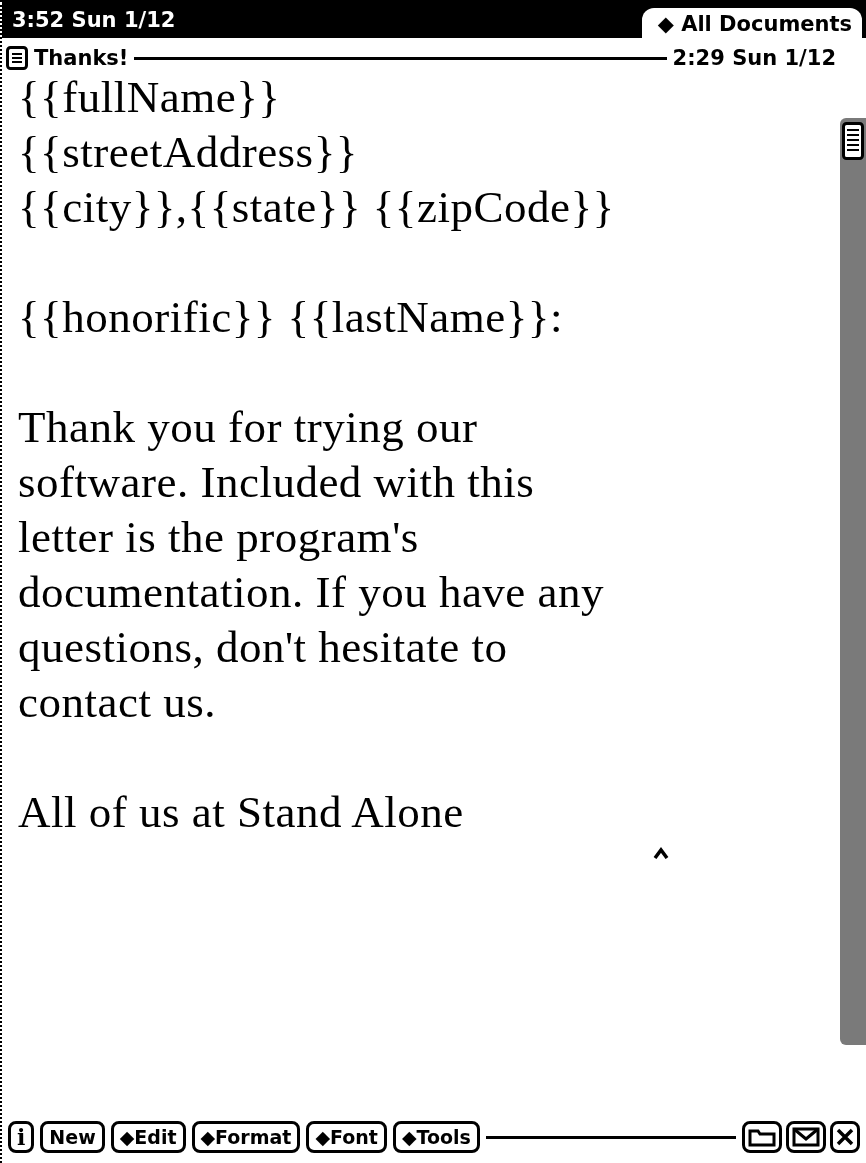 The image size is (866, 1163). I want to click on scroll-thumb, so click(853, 141).